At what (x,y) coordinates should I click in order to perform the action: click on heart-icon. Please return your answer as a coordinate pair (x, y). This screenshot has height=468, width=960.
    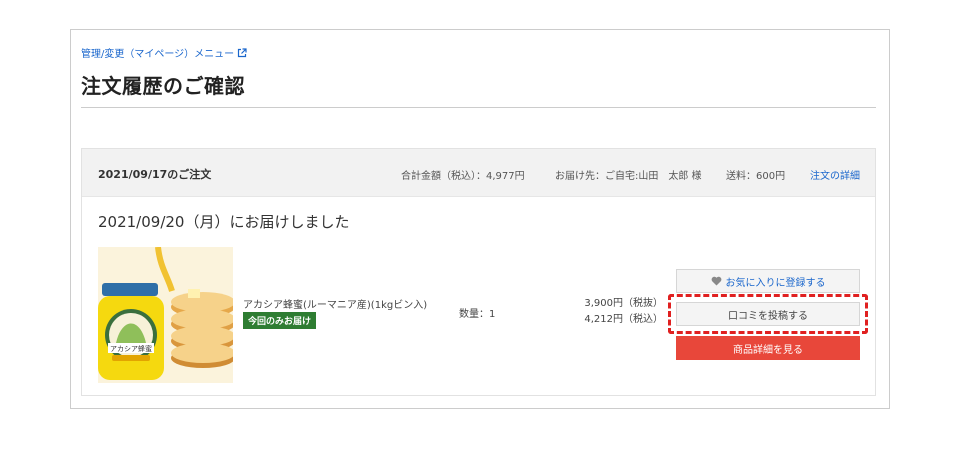
    Looking at the image, I should click on (716, 281).